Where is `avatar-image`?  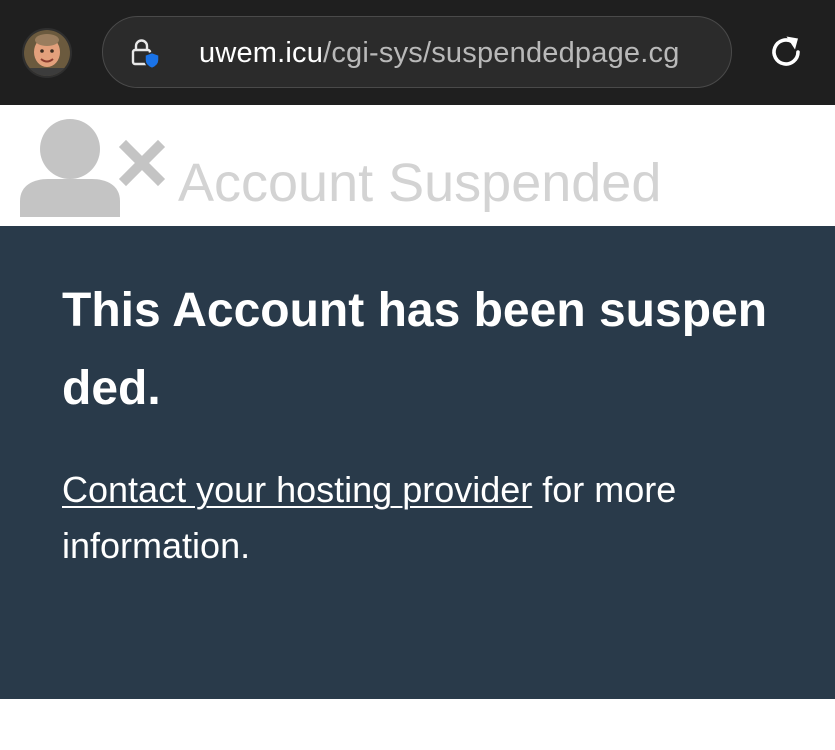
avatar-image is located at coordinates (47, 53).